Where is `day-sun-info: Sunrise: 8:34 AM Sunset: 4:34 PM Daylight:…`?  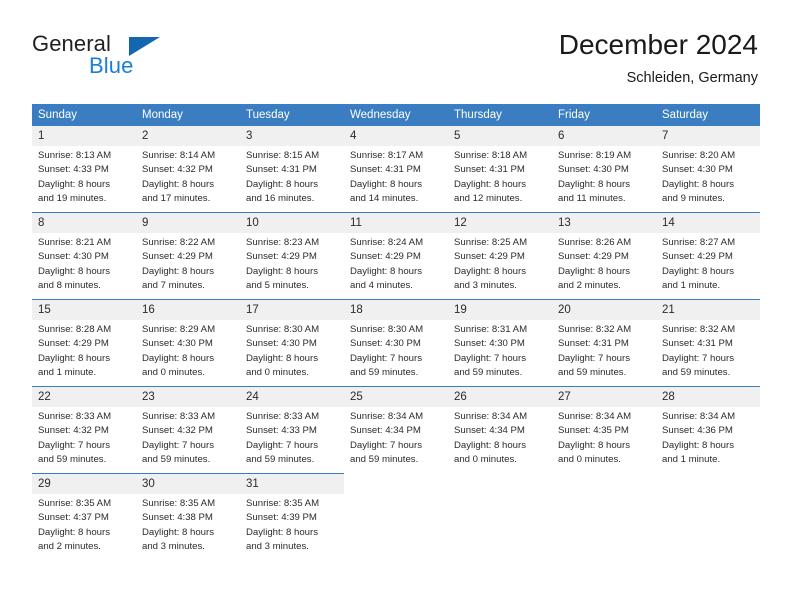 day-sun-info: Sunrise: 8:34 AM Sunset: 4:34 PM Daylight:… is located at coordinates (500, 437).